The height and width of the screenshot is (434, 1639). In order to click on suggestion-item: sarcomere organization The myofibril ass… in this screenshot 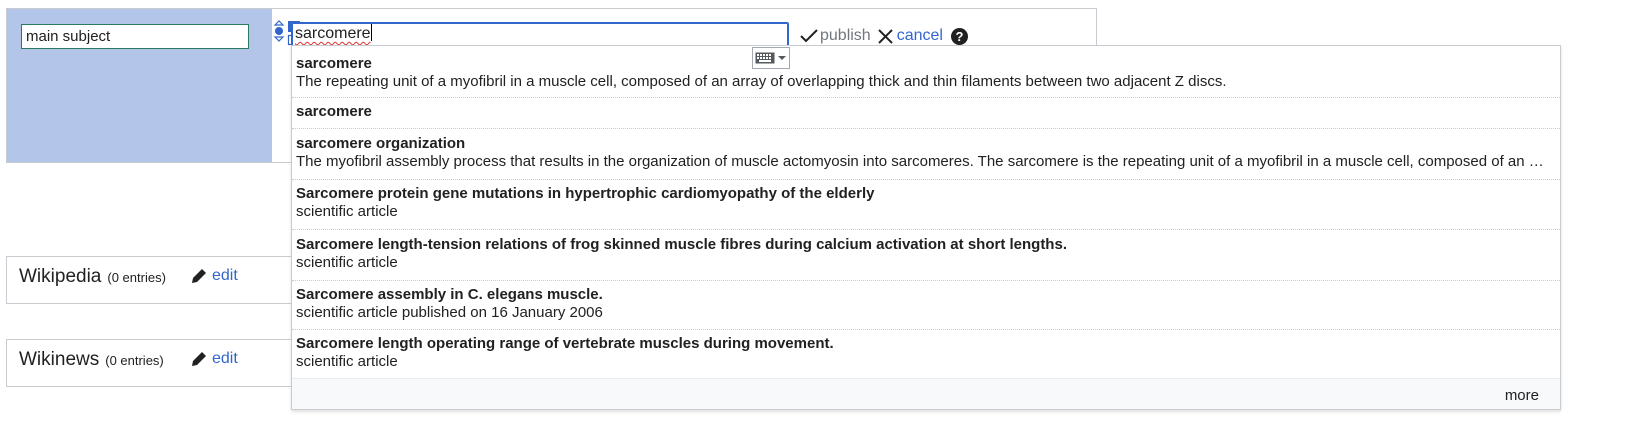, I will do `click(926, 157)`.